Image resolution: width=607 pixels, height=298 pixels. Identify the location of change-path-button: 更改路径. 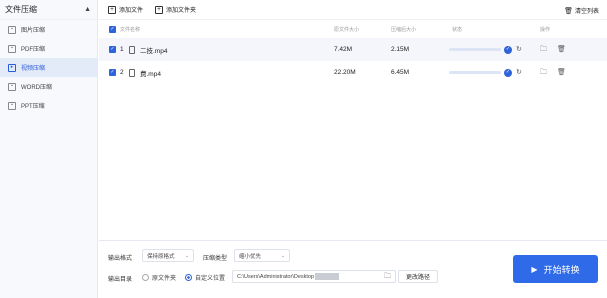
(418, 276).